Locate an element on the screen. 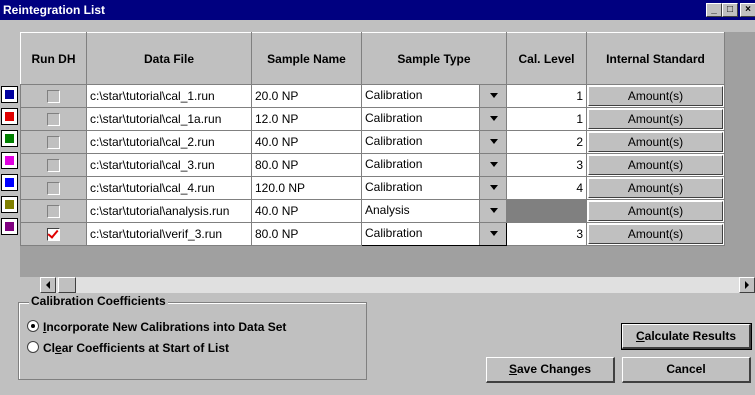  scroll-right-button is located at coordinates (747, 285).